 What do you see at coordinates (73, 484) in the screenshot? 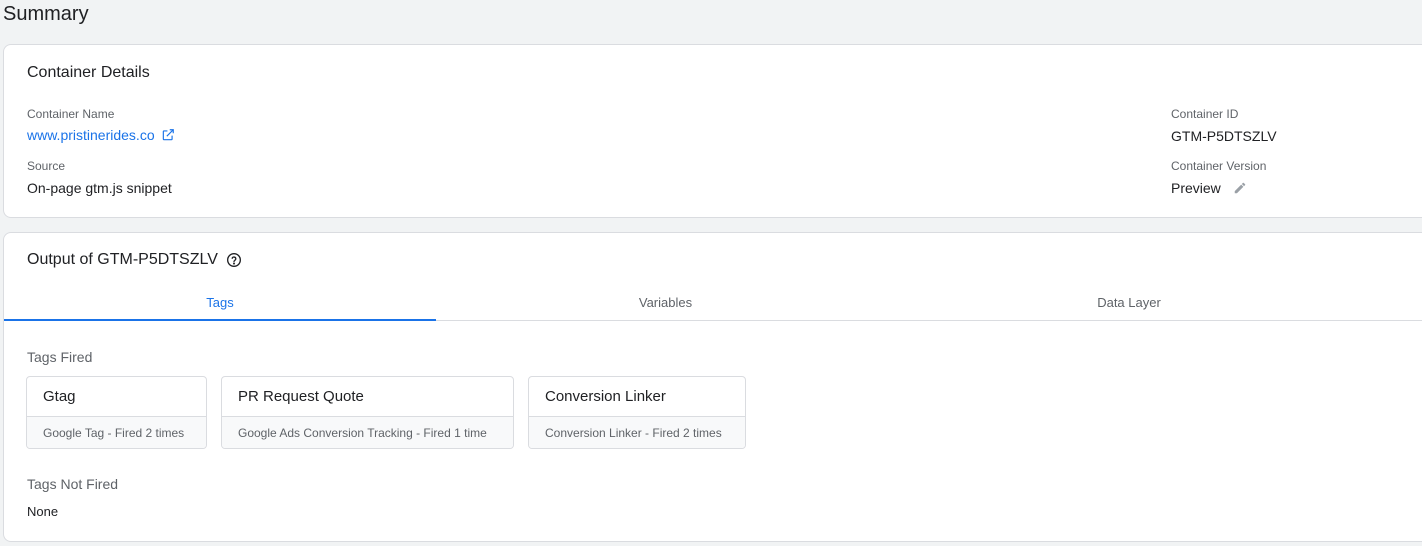
I see `tags-not-fired-label: Tags Not Fired` at bounding box center [73, 484].